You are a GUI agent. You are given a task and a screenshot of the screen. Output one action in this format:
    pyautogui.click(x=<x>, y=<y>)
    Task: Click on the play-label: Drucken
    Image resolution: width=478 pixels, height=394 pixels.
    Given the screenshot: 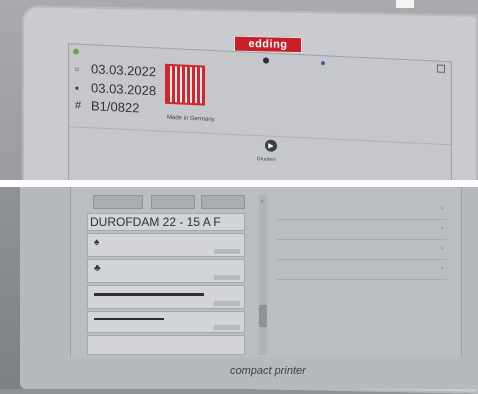 What is the action you would take?
    pyautogui.click(x=266, y=159)
    